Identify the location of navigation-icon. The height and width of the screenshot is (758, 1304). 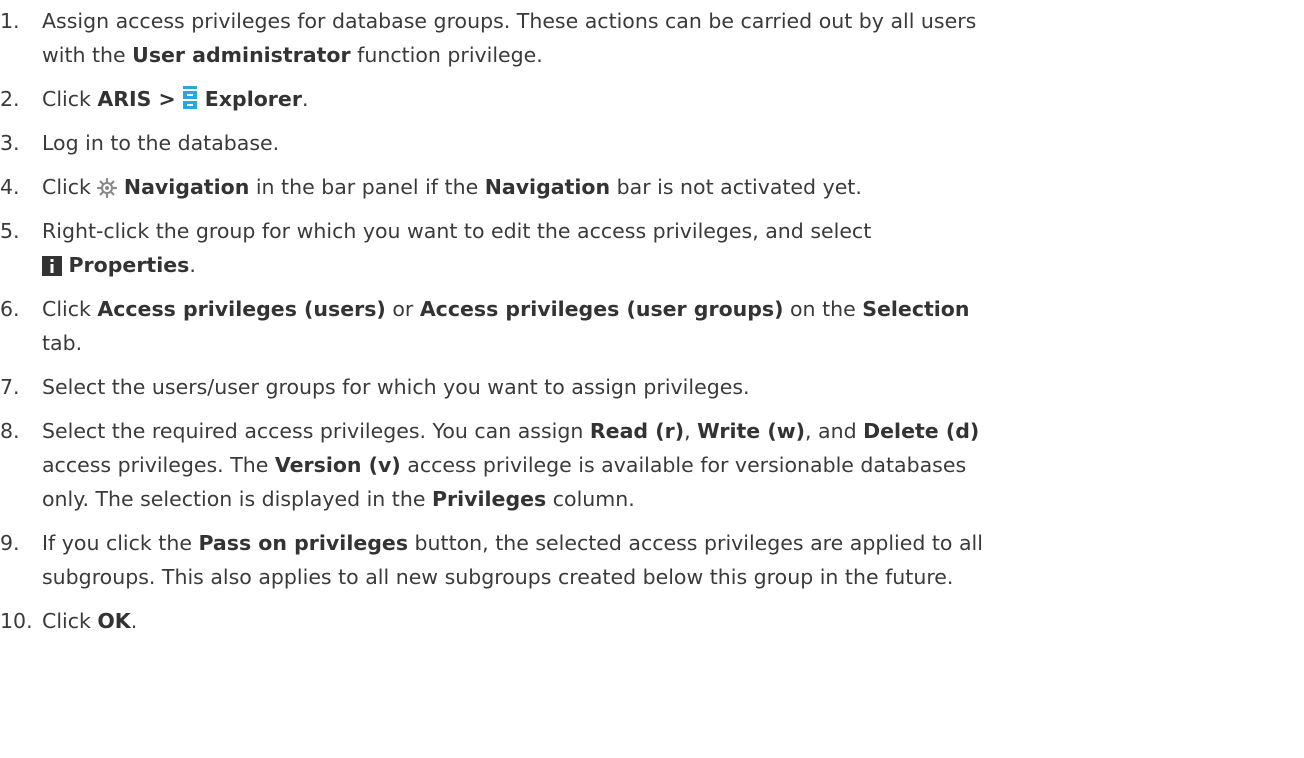
(107, 188).